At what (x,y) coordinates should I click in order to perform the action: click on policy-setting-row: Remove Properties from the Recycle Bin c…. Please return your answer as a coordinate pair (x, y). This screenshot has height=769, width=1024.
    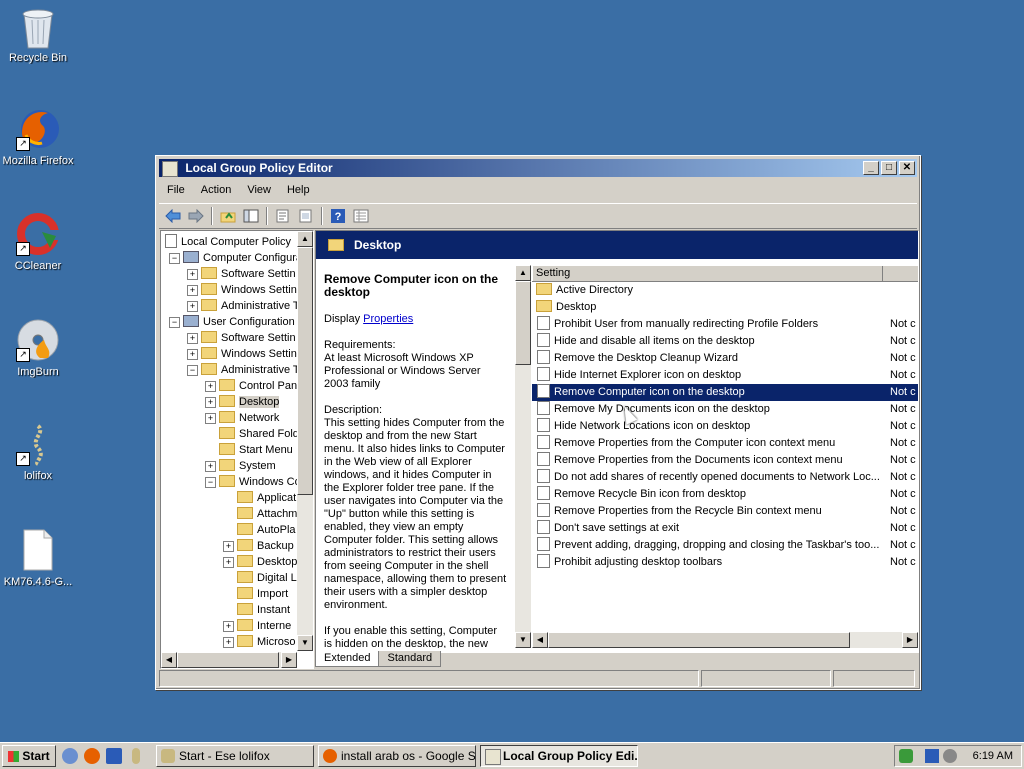
    Looking at the image, I should click on (725, 511).